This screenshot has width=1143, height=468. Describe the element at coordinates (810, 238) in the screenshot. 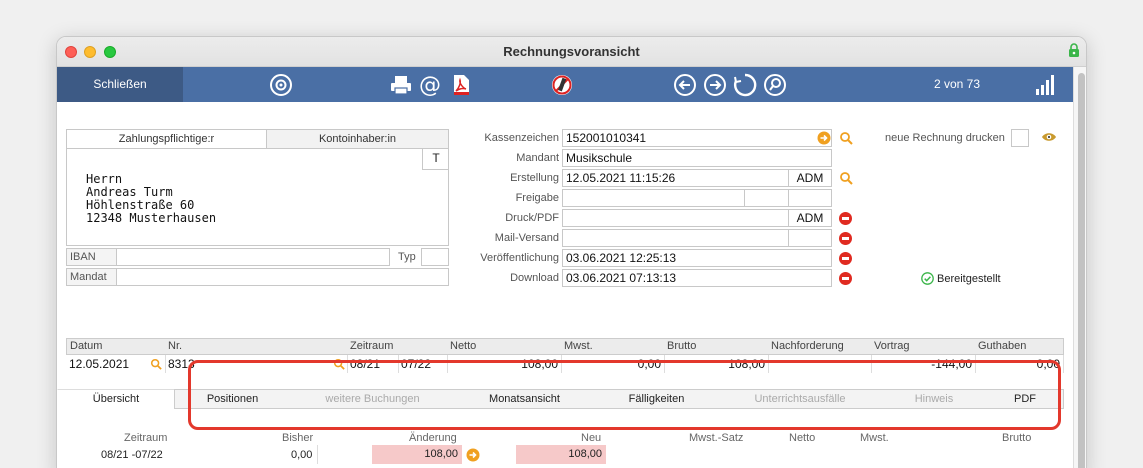

I see `mail-user-field` at that location.